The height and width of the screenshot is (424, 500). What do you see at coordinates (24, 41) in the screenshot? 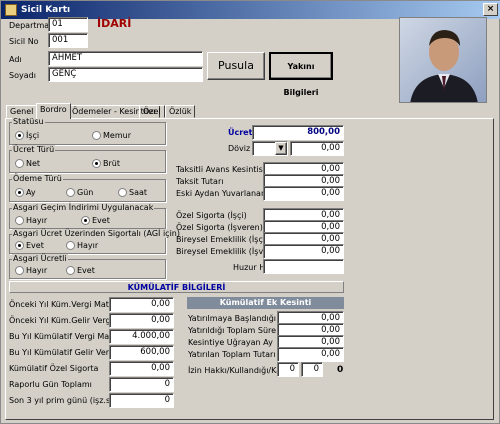
I see `sicil-label: Sicil No` at bounding box center [24, 41].